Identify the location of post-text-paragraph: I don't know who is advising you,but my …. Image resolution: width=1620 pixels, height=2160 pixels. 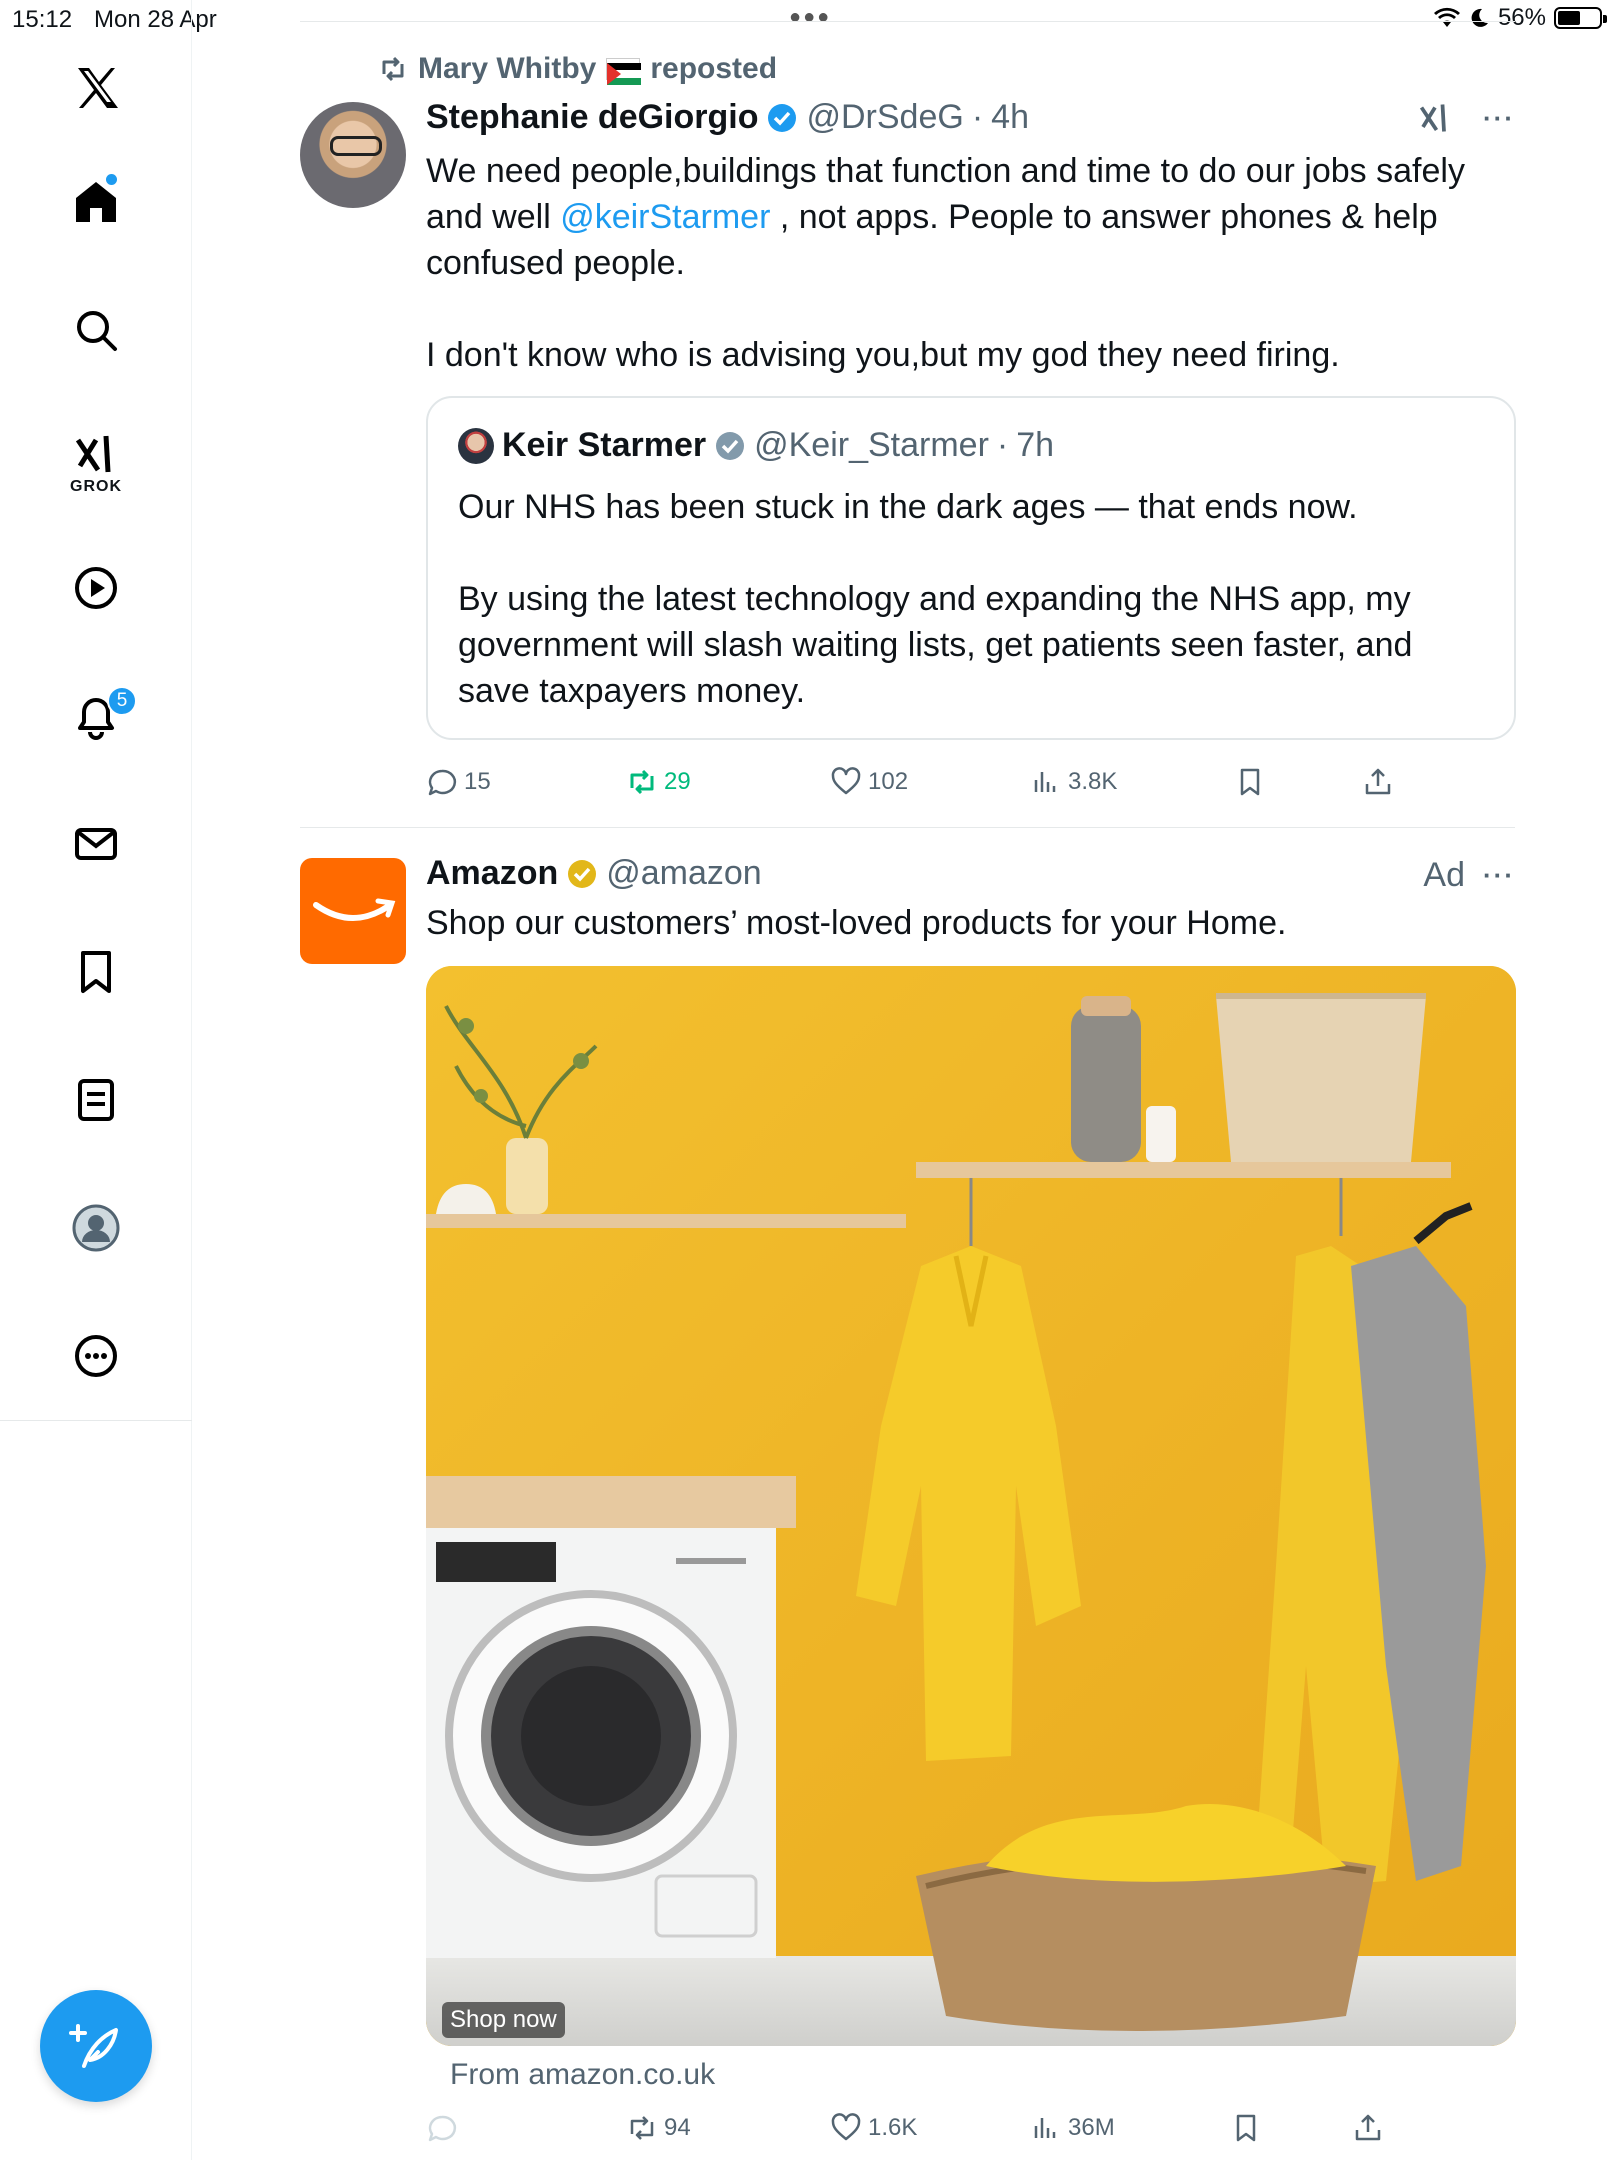
(883, 355).